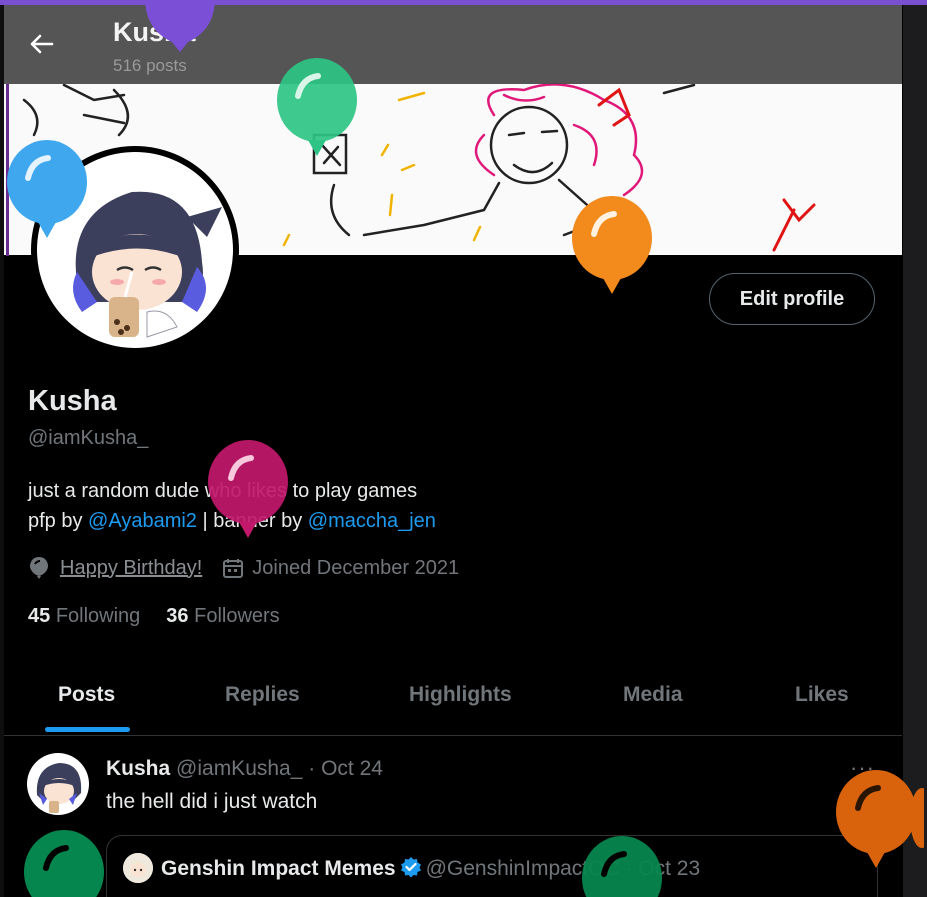 The width and height of the screenshot is (927, 897). I want to click on post-avatar, so click(58, 784).